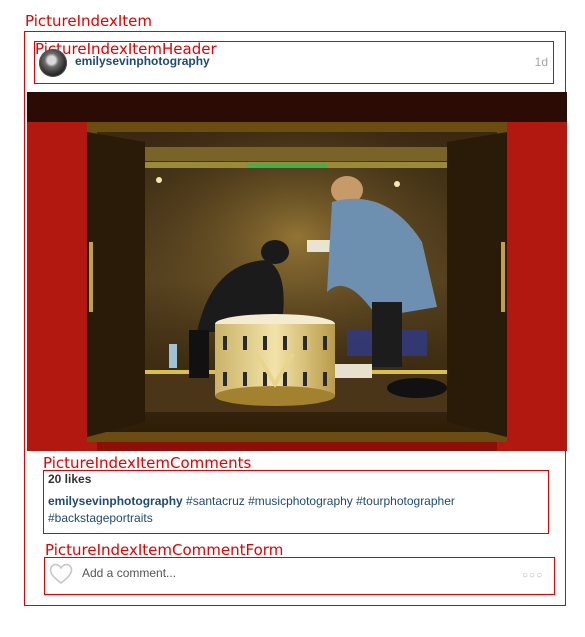 This screenshot has height=637, width=585. What do you see at coordinates (53, 63) in the screenshot?
I see `avatar` at bounding box center [53, 63].